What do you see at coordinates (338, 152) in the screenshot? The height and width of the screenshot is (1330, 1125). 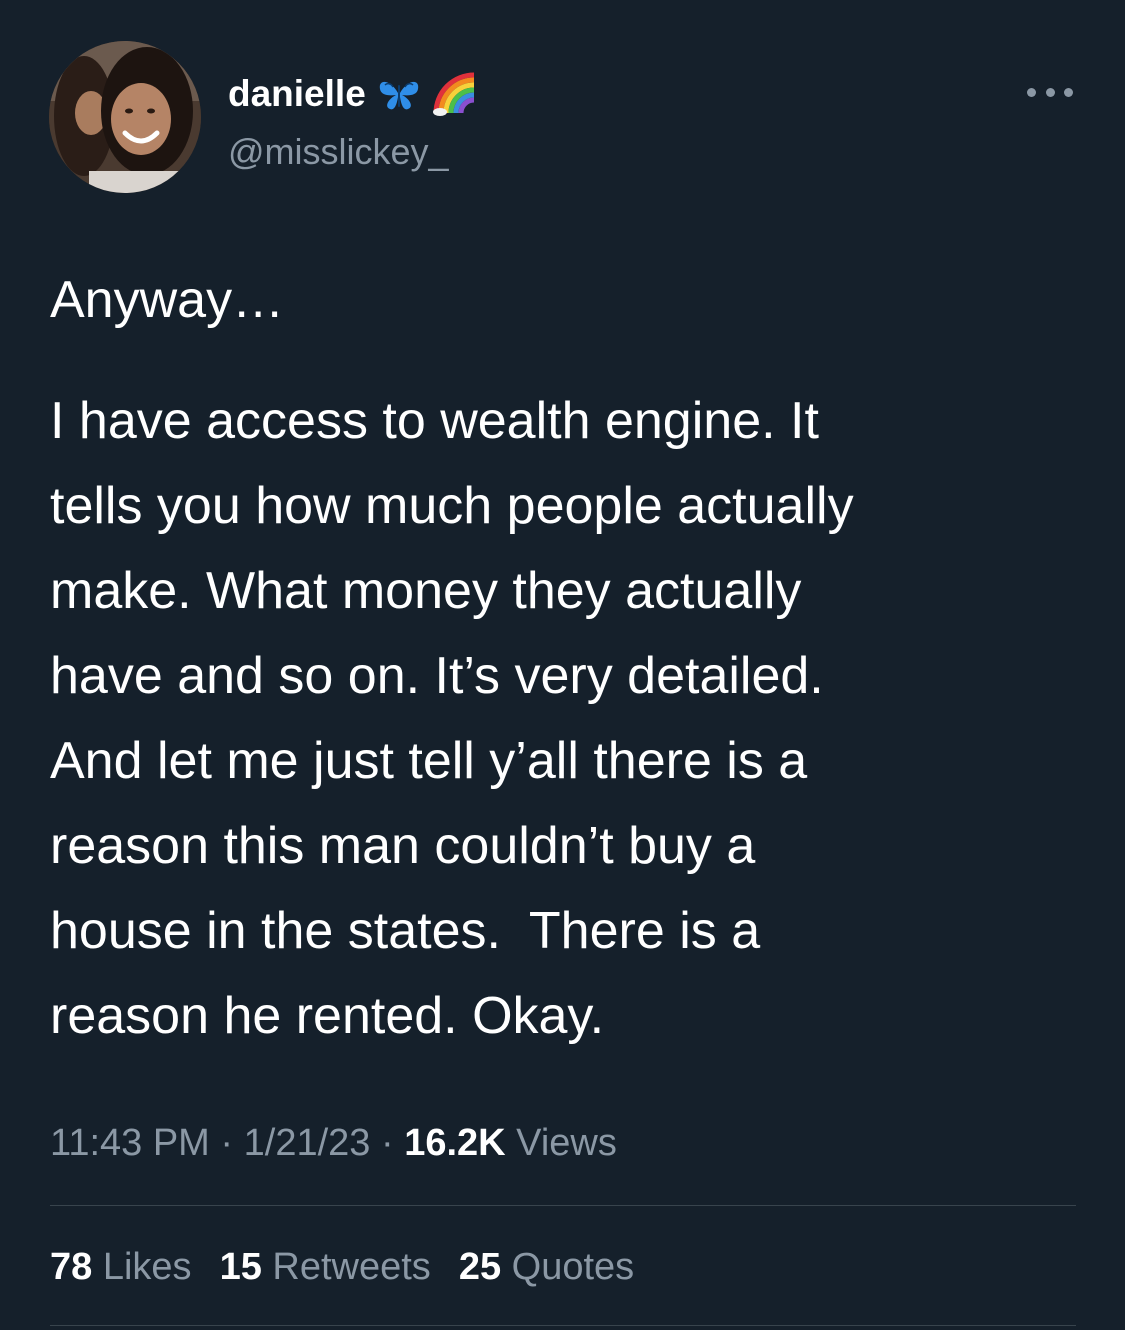 I see `user-handle: @misslickey_` at bounding box center [338, 152].